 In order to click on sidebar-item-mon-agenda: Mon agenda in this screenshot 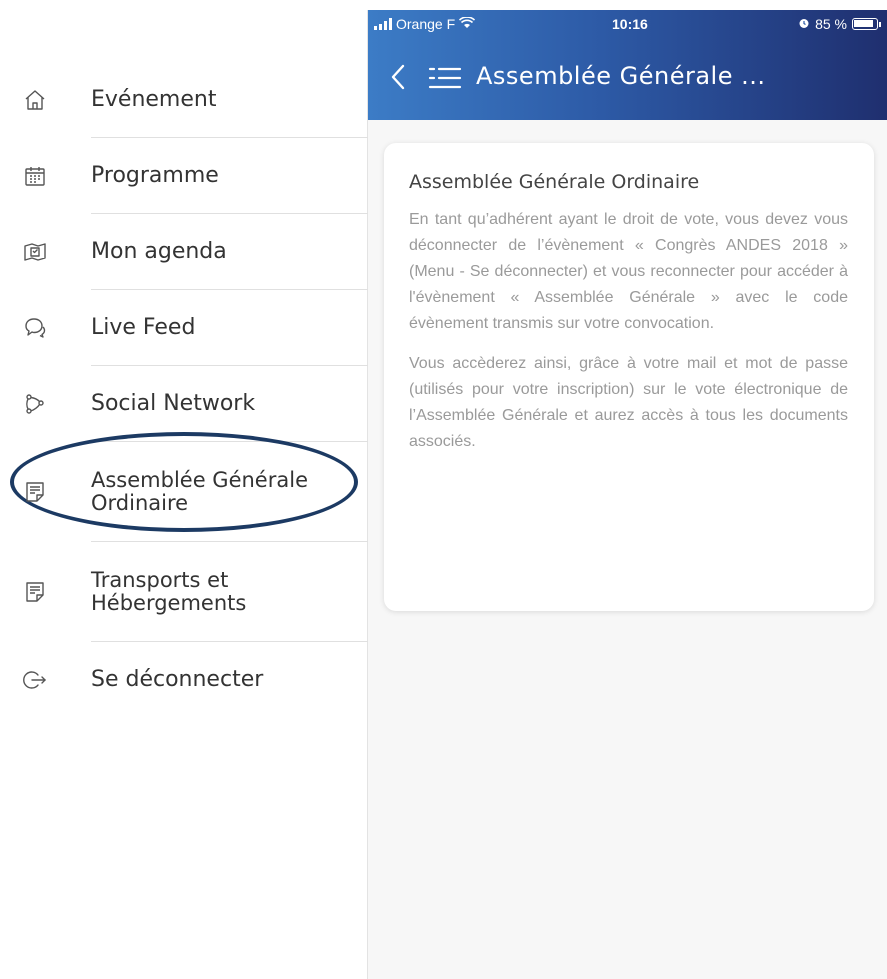, I will do `click(189, 252)`.